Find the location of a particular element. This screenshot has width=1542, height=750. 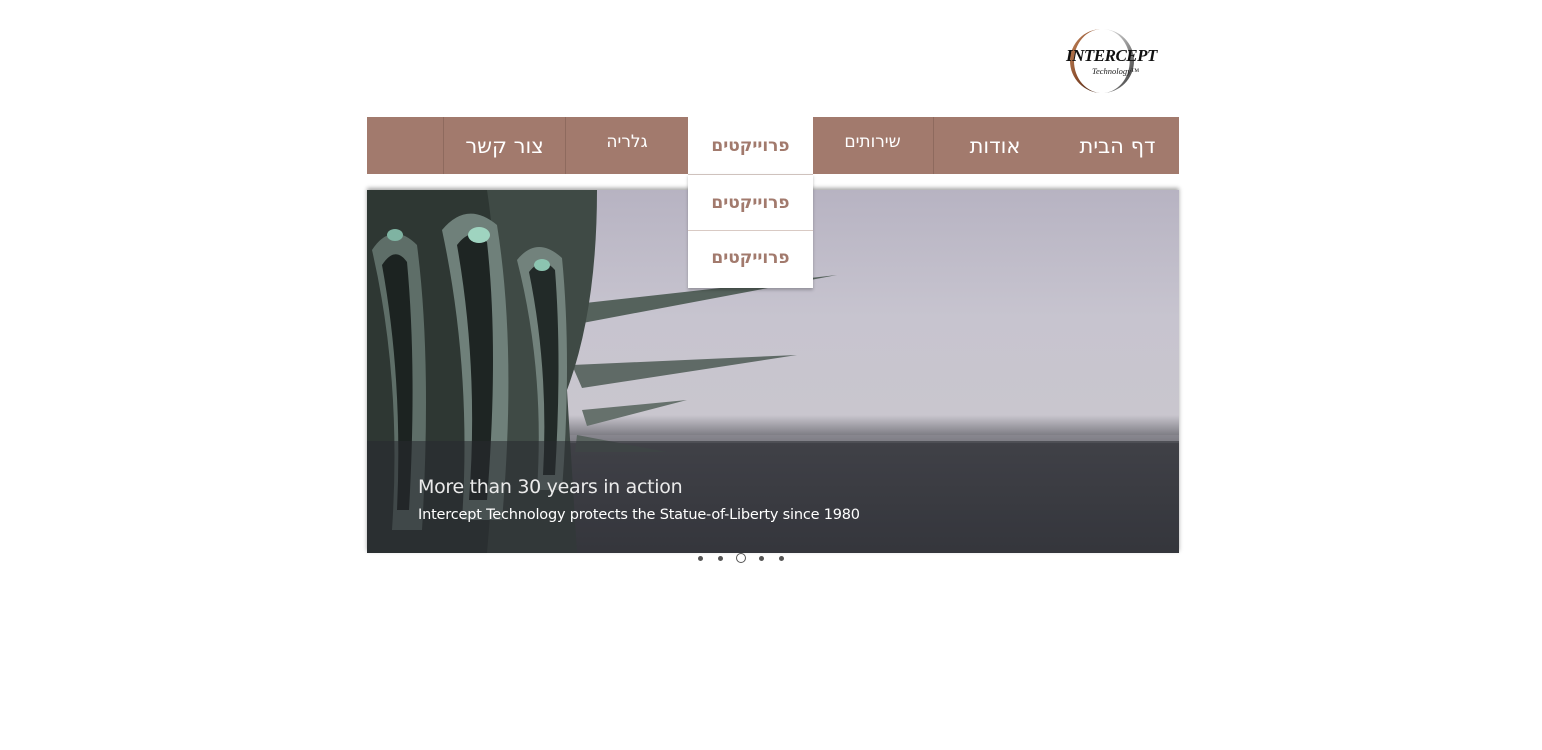

nav-item-label: פרוייקטים is located at coordinates (750, 145).